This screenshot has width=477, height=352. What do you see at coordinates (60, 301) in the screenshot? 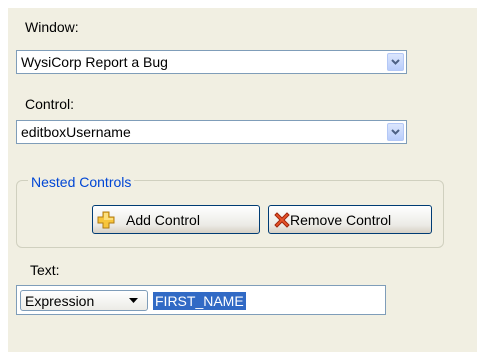
I see `expression-mode-value: Expression` at bounding box center [60, 301].